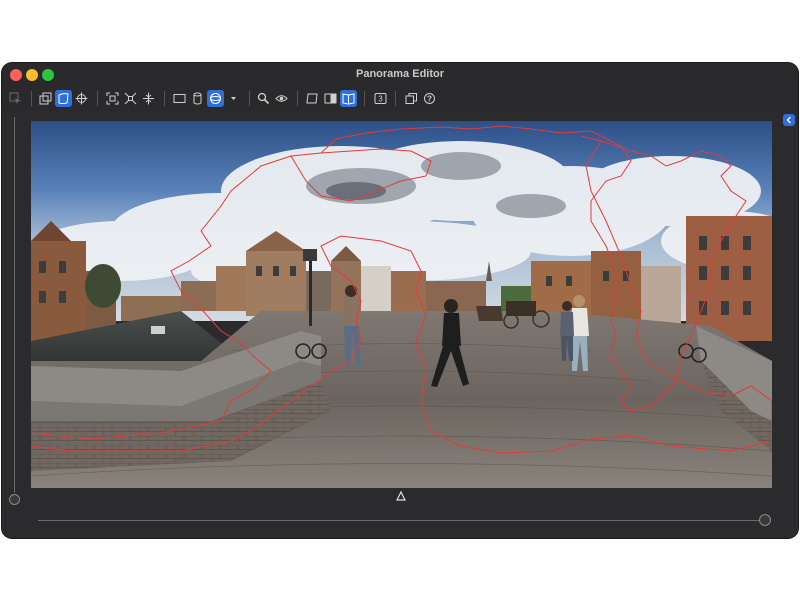 This screenshot has width=800, height=600. I want to click on rectilinear-projection-button, so click(179, 98).